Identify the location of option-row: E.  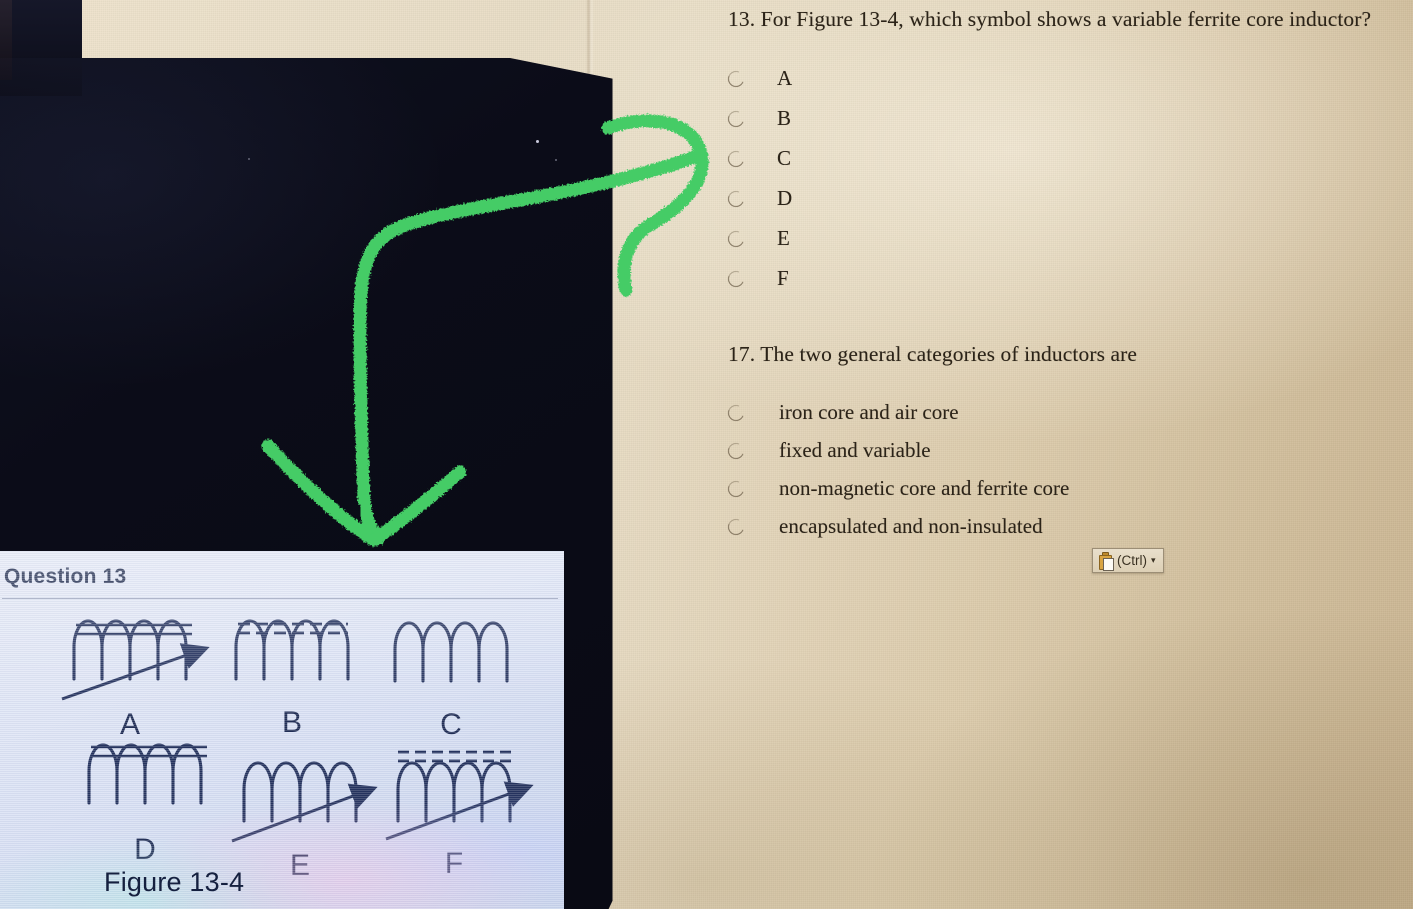
(1066, 239).